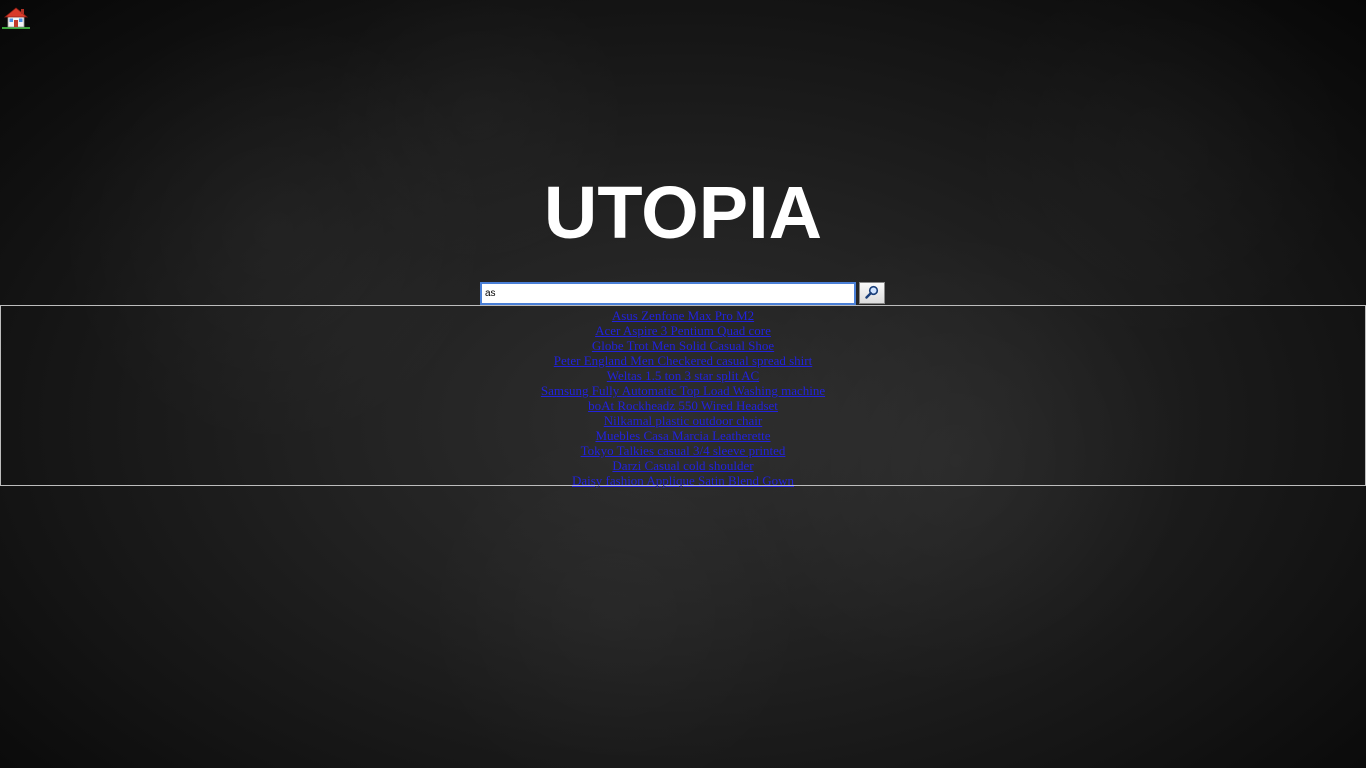 The width and height of the screenshot is (1366, 768). What do you see at coordinates (683, 420) in the screenshot?
I see `result-link: Nilkamal plastic outdoor chair` at bounding box center [683, 420].